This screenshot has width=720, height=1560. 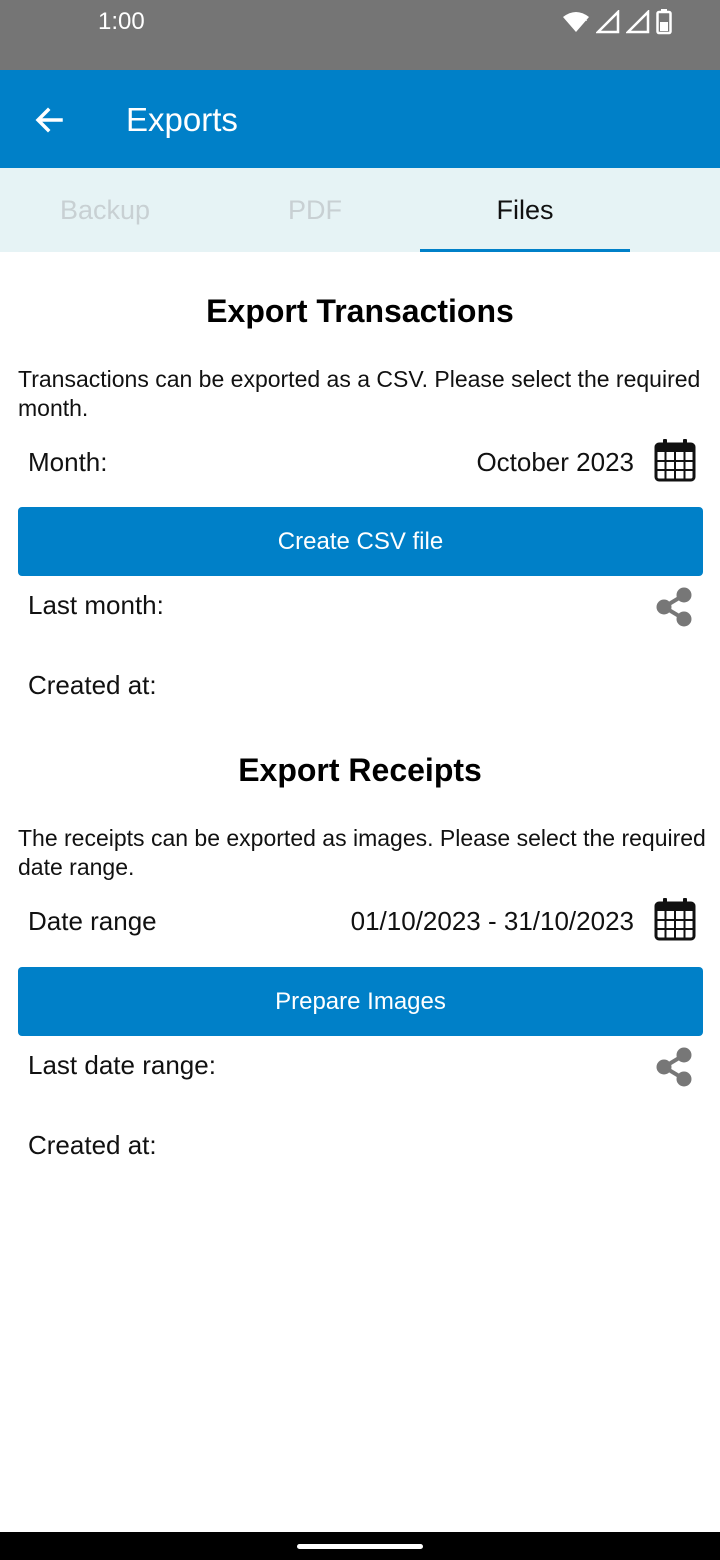 I want to click on tab-backup: Backup, so click(x=105, y=210).